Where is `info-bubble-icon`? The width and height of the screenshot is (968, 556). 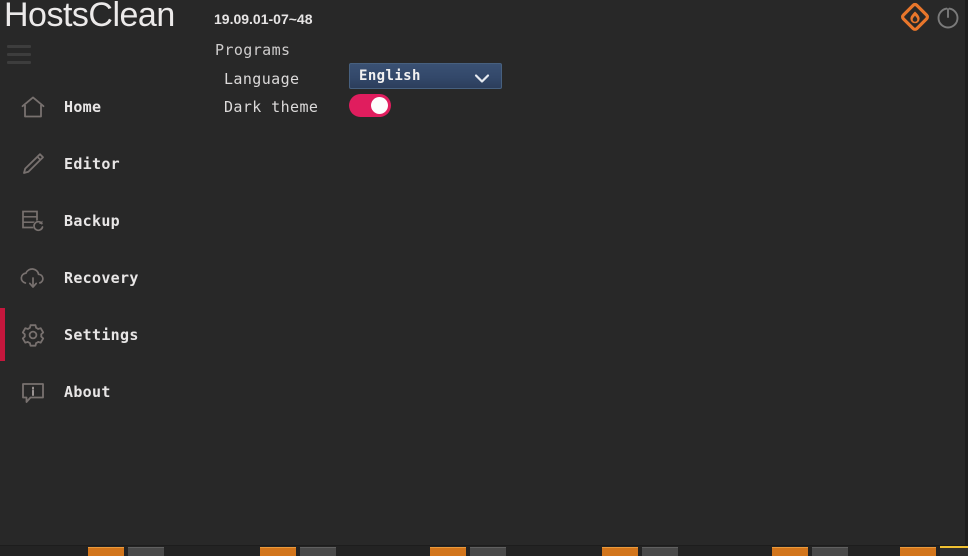 info-bubble-icon is located at coordinates (33, 392).